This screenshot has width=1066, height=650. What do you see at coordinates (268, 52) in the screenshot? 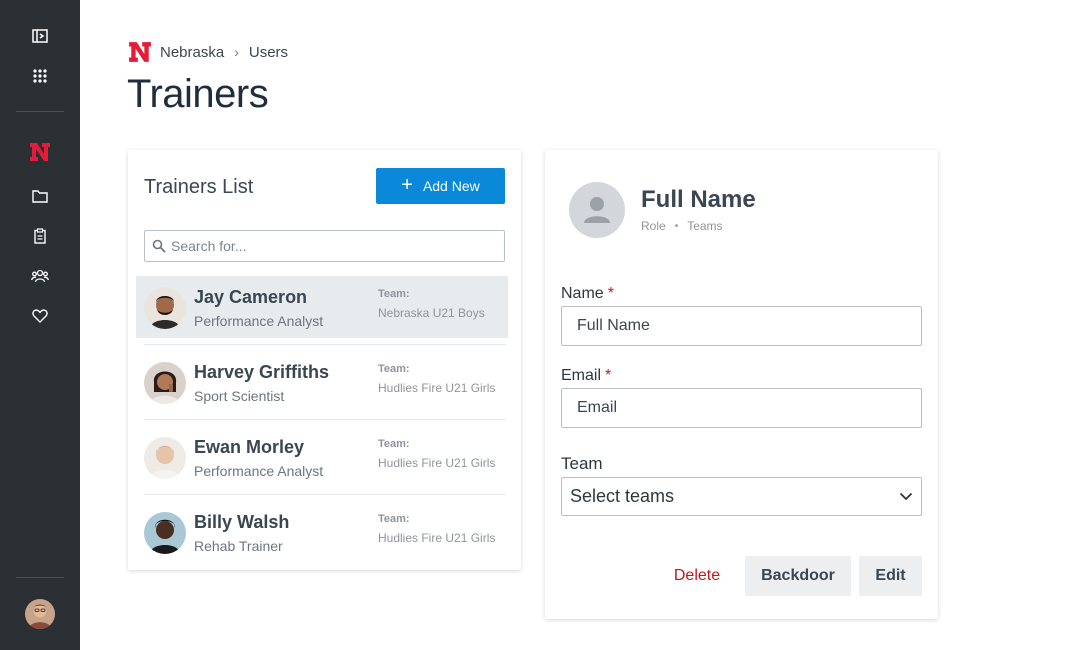
I see `breadcrumb-page: Users` at bounding box center [268, 52].